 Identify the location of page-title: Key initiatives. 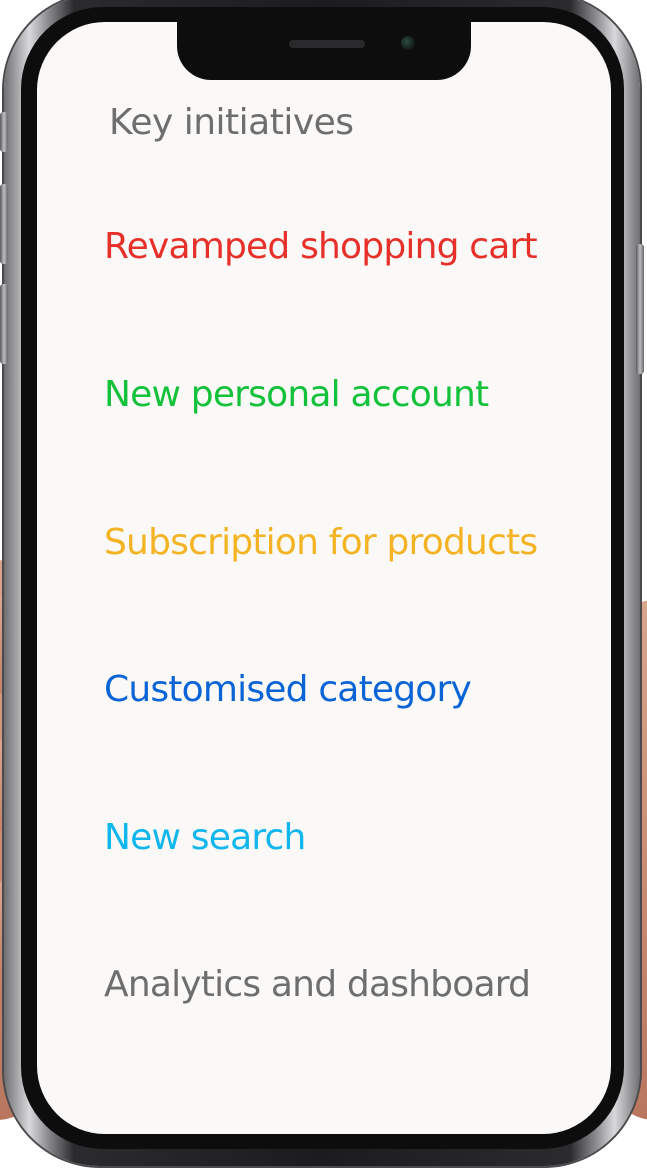
(231, 122).